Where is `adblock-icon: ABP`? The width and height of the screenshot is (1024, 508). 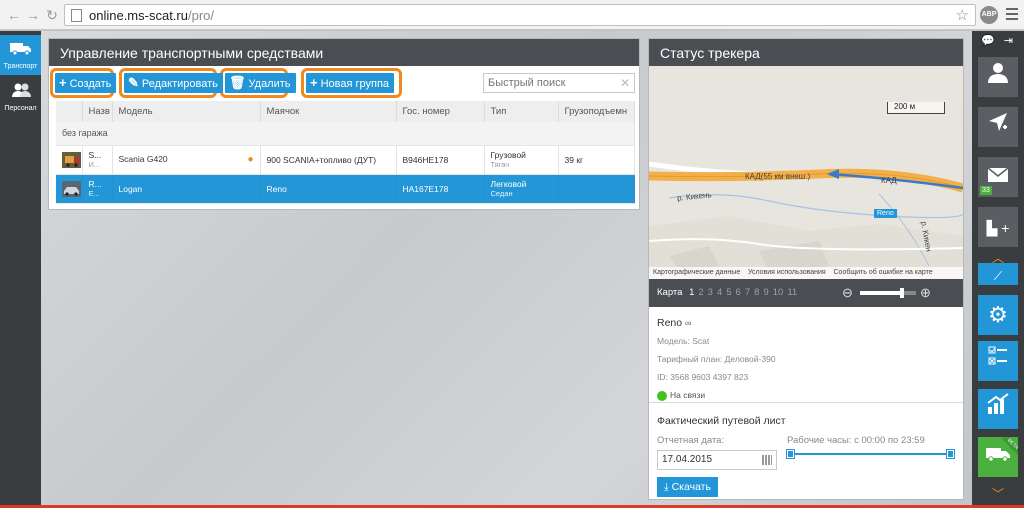
adblock-icon: ABP is located at coordinates (989, 15).